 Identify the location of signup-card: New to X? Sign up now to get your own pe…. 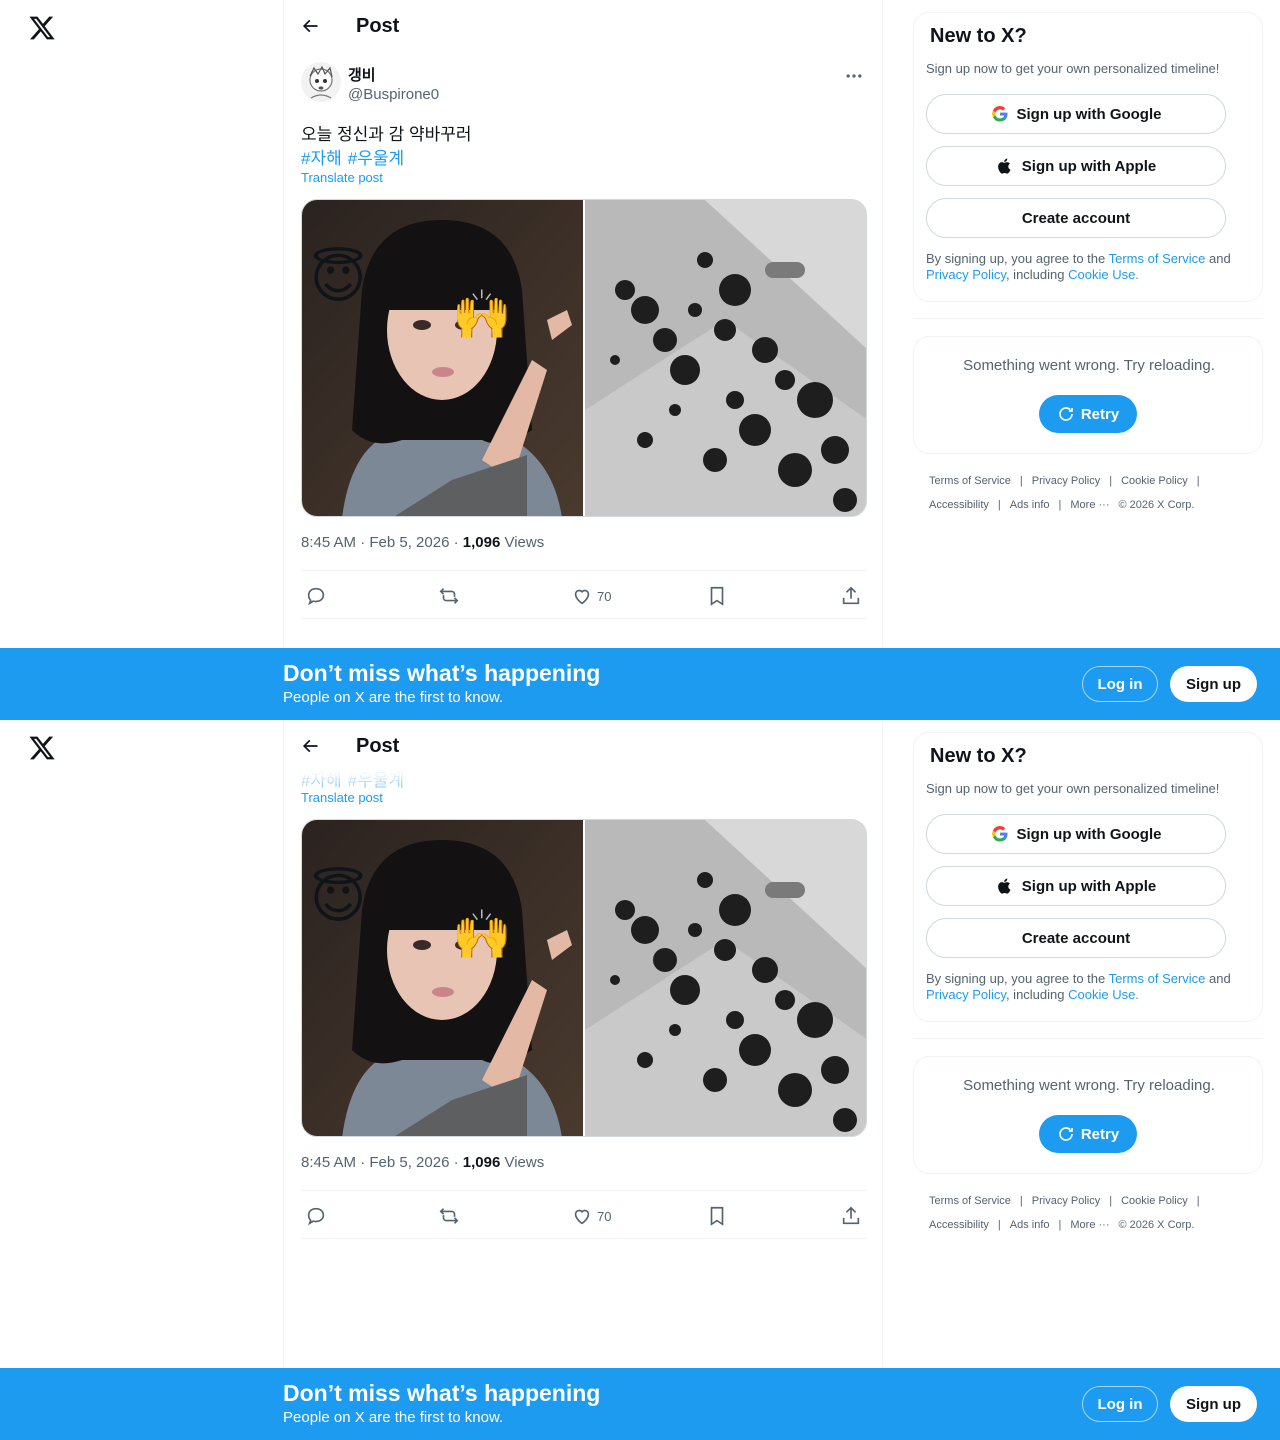
(1088, 157).